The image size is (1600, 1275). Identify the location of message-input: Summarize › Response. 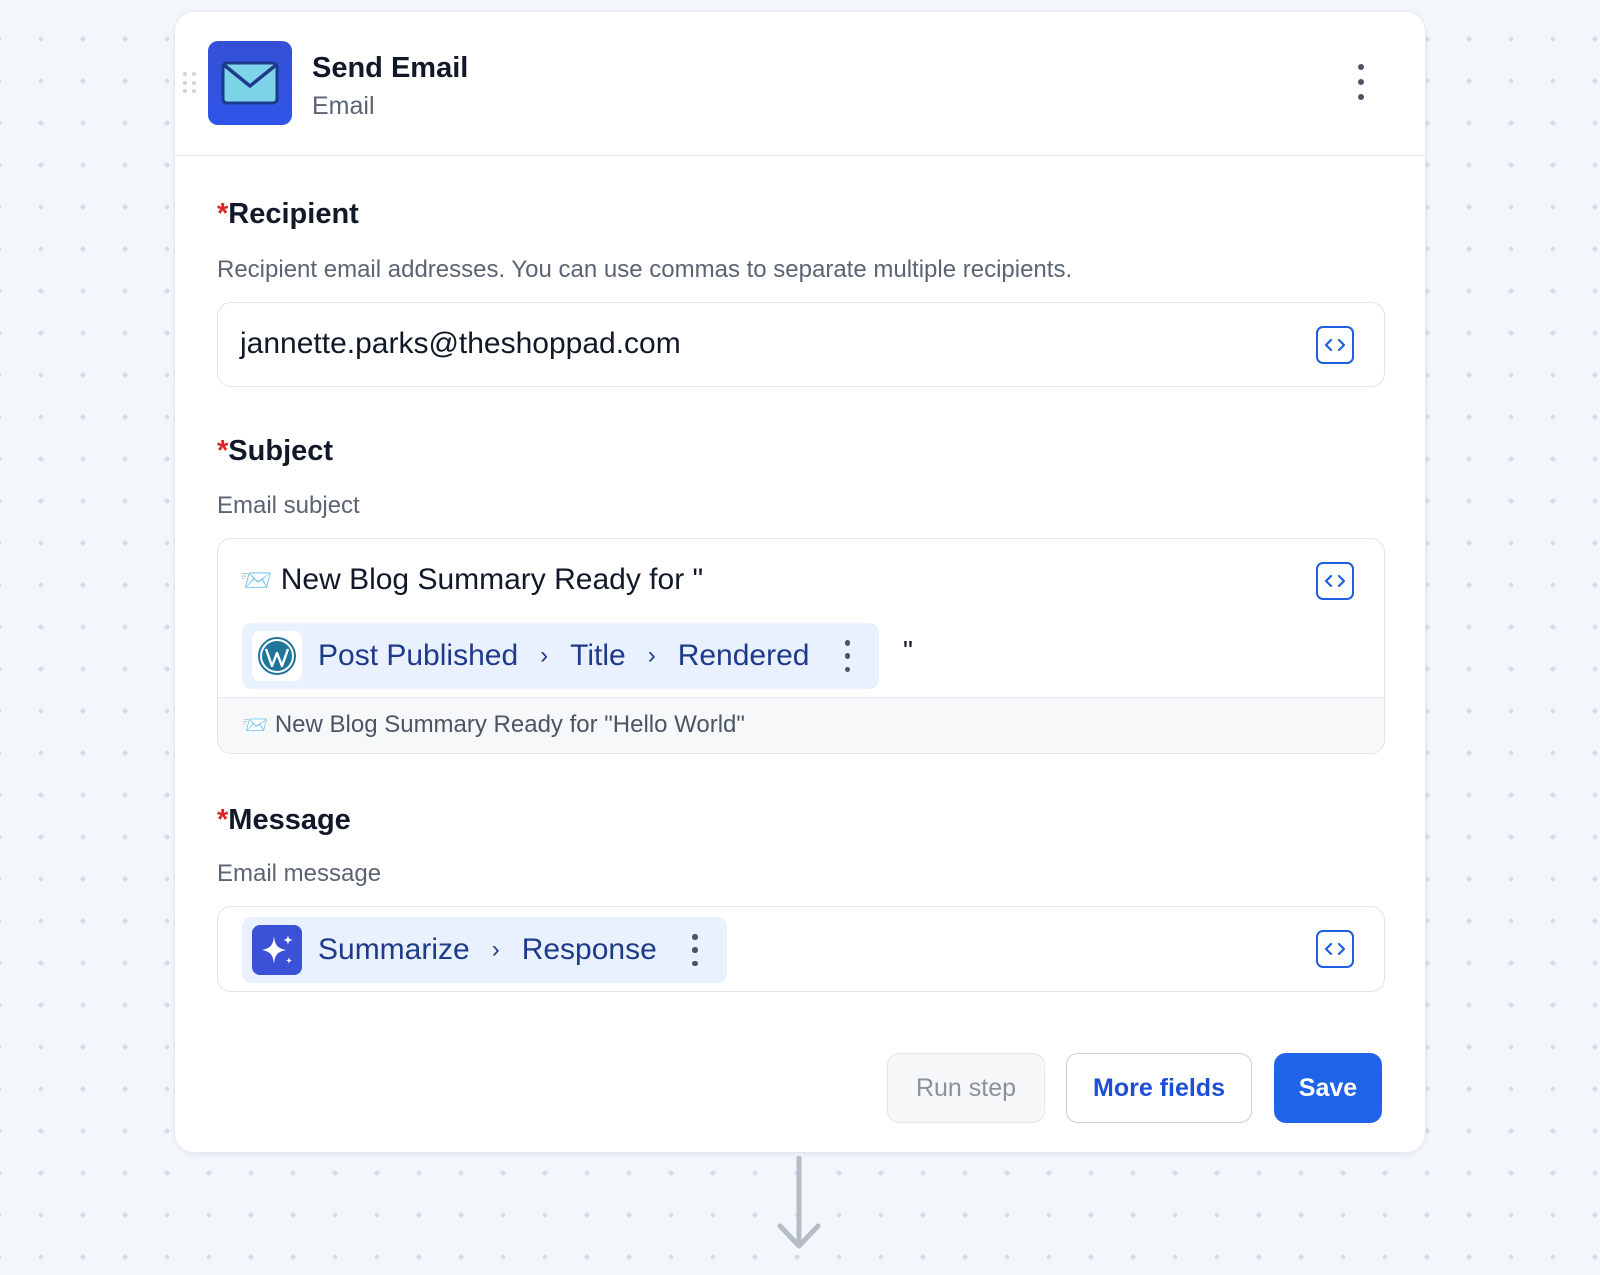
(801, 949).